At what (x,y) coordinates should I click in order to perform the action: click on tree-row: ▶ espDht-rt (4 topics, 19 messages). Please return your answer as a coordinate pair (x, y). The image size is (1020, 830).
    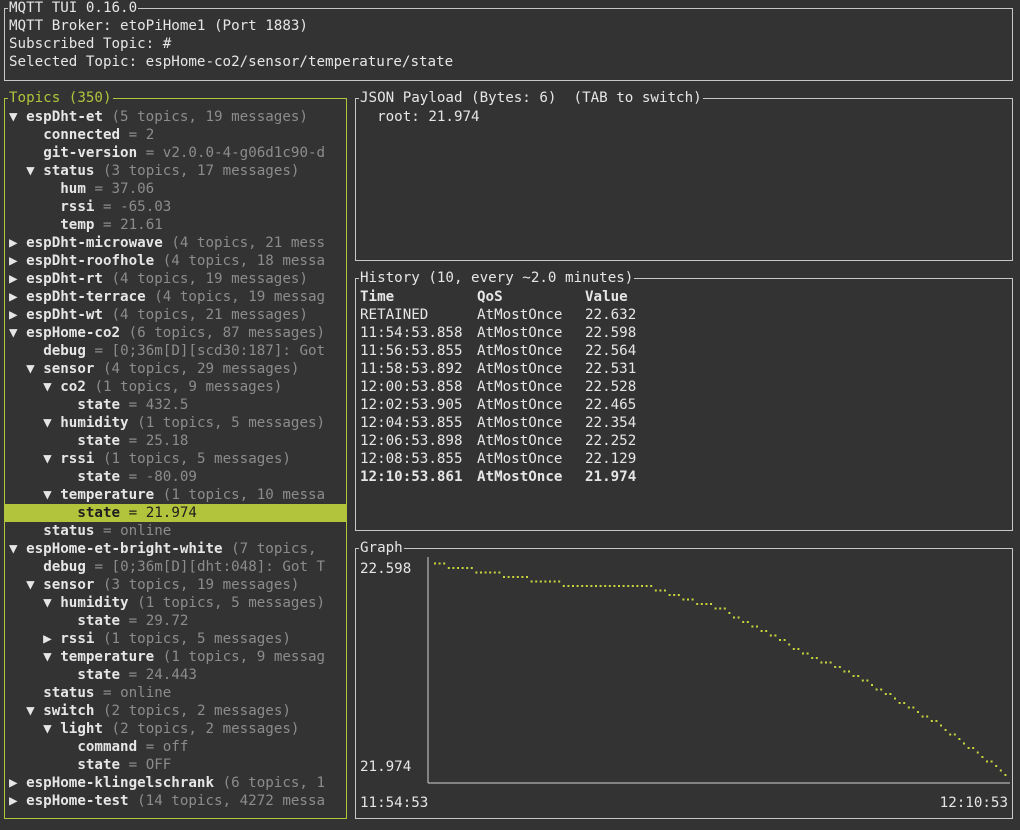
    Looking at the image, I should click on (175, 279).